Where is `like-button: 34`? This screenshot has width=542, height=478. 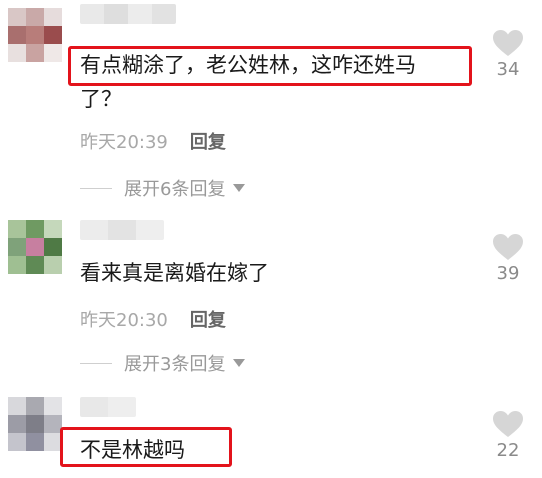
like-button: 34 is located at coordinates (508, 55).